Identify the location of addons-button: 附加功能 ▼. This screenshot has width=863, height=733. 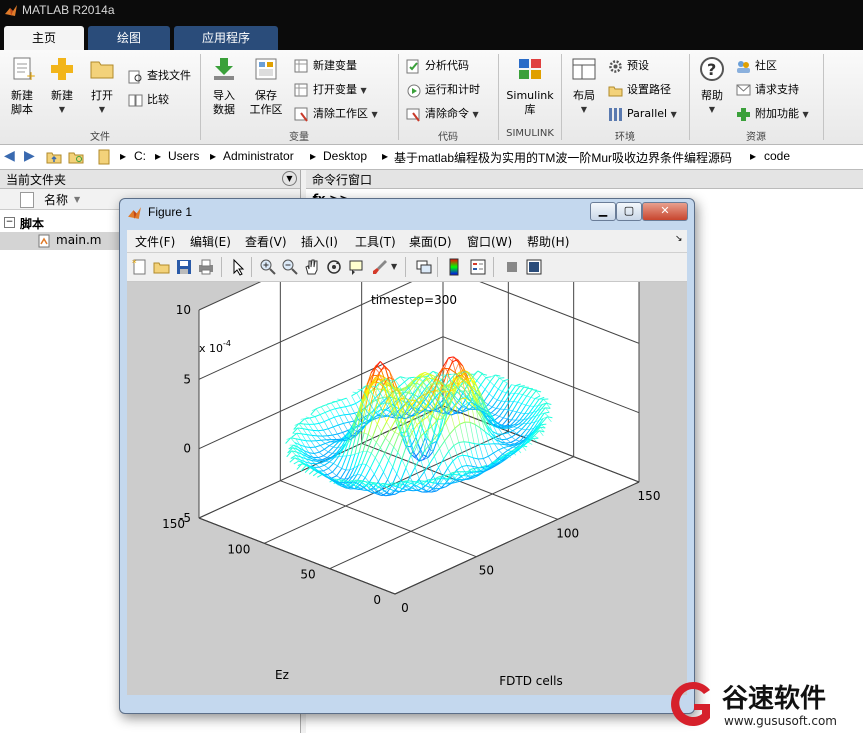
(772, 114).